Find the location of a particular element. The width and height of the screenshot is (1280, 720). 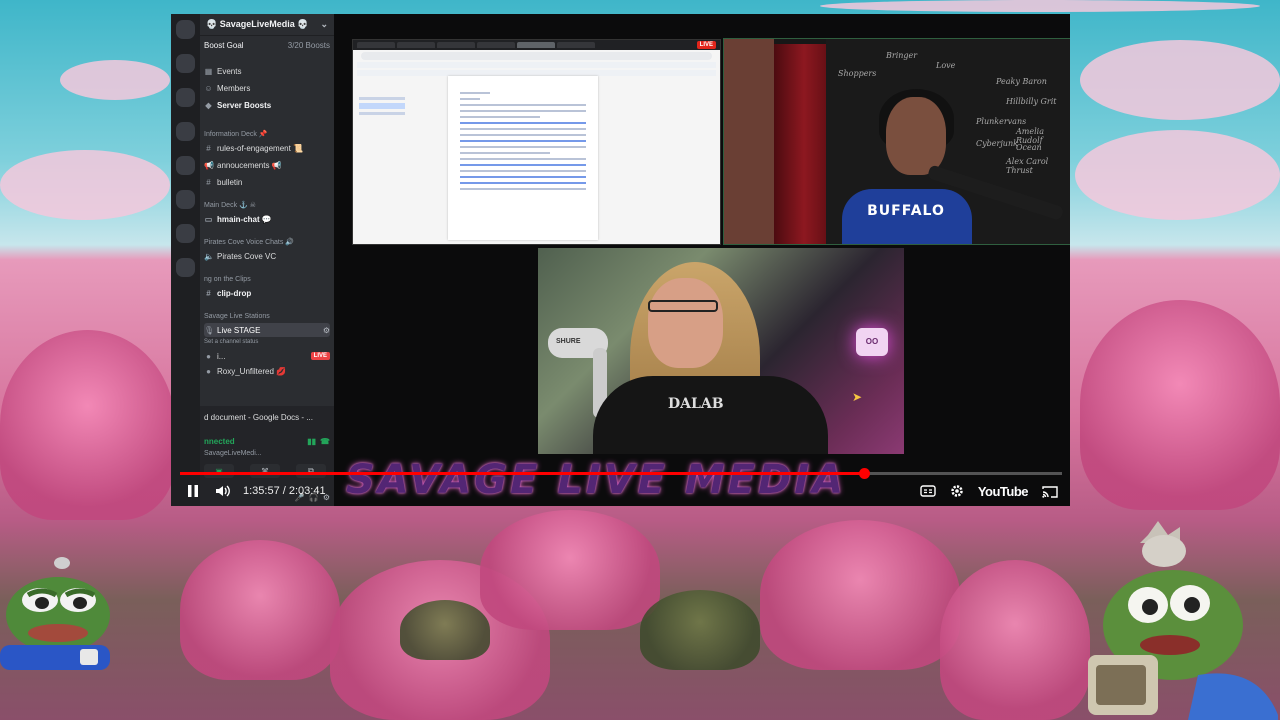

captions-button is located at coordinates (928, 491).